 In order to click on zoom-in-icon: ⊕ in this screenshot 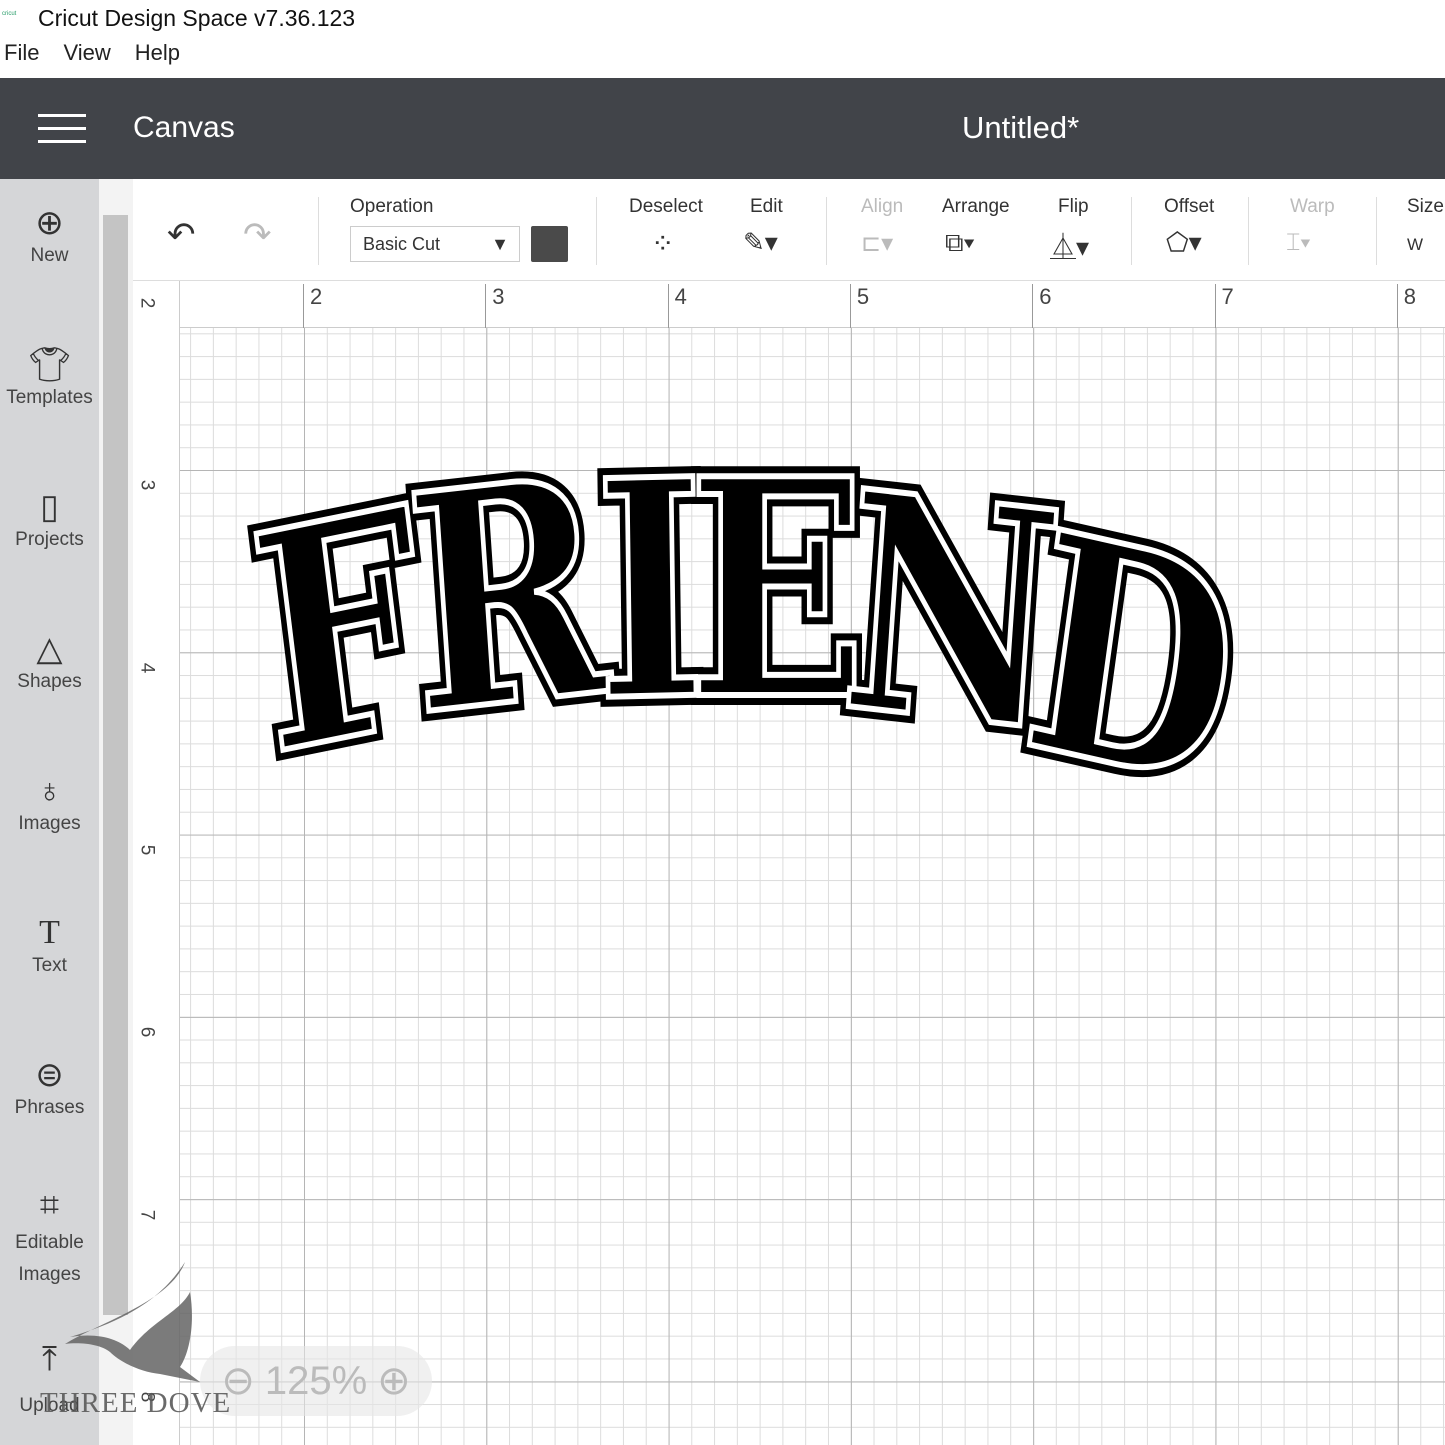, I will do `click(394, 1381)`.